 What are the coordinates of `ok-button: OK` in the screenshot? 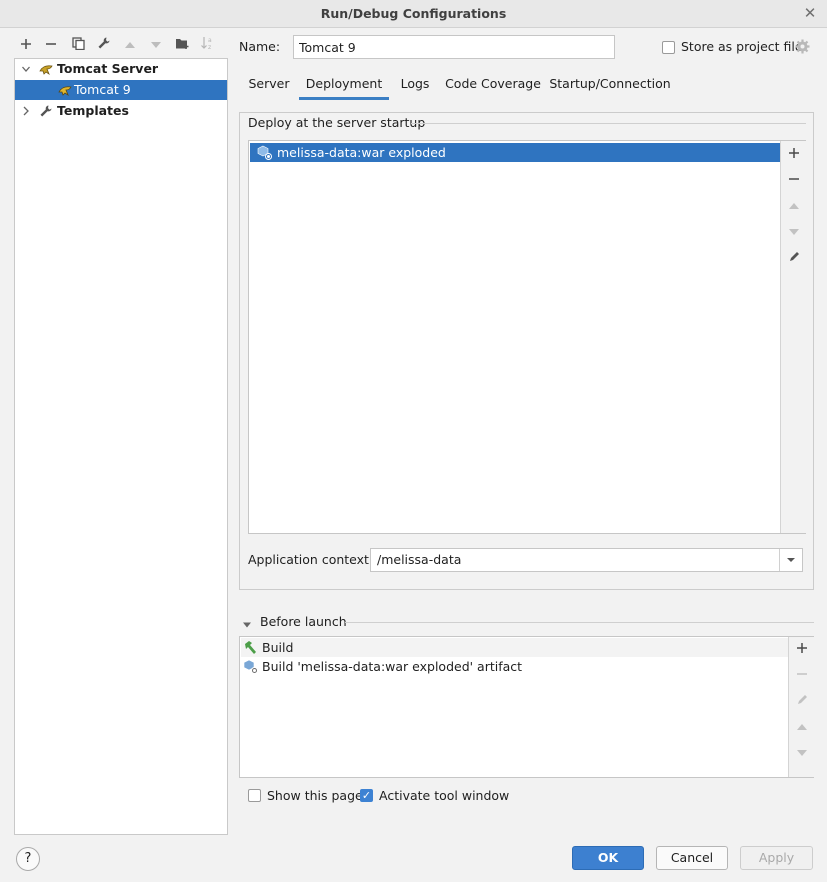 It's located at (608, 858).